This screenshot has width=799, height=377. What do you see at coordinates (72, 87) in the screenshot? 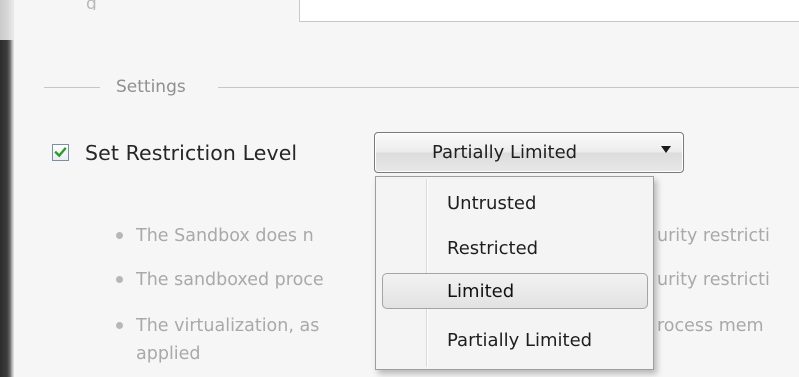
I see `group-divider-left` at bounding box center [72, 87].